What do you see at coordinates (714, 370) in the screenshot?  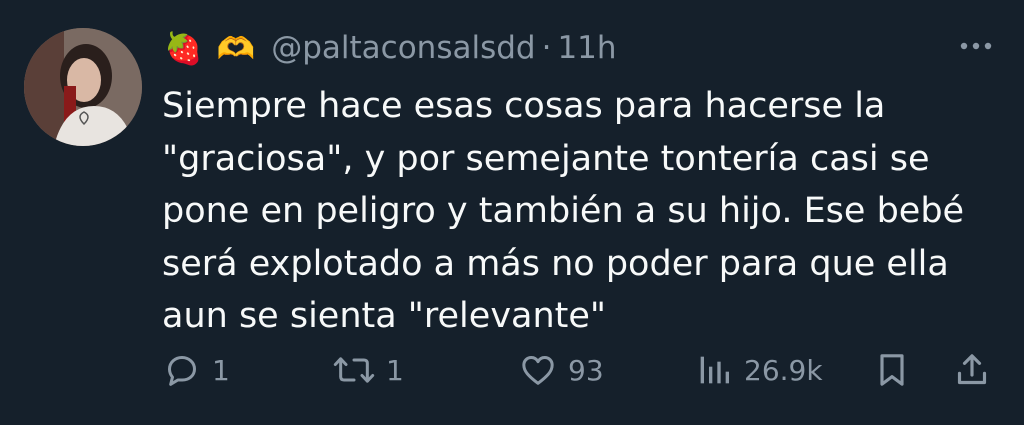 I see `views-bar-chart-icon` at bounding box center [714, 370].